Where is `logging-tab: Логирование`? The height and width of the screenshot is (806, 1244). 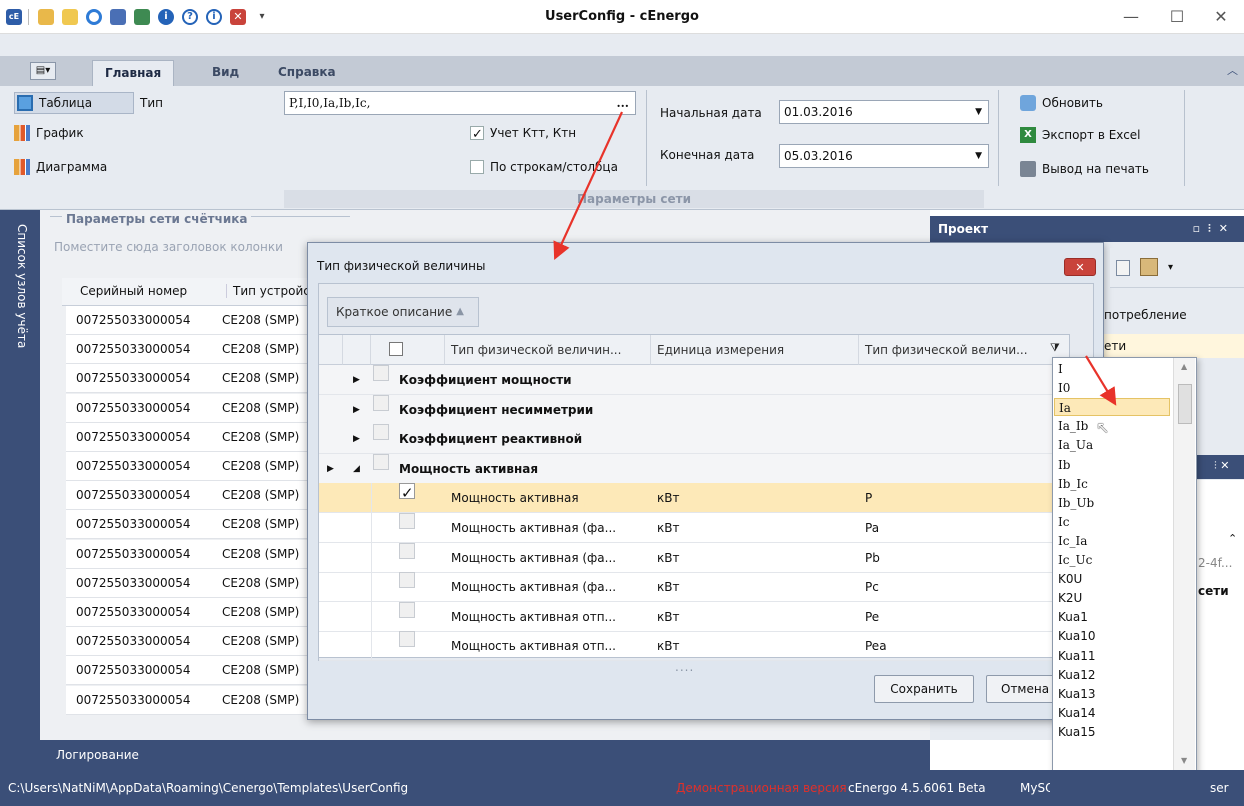
logging-tab: Логирование is located at coordinates (485, 755).